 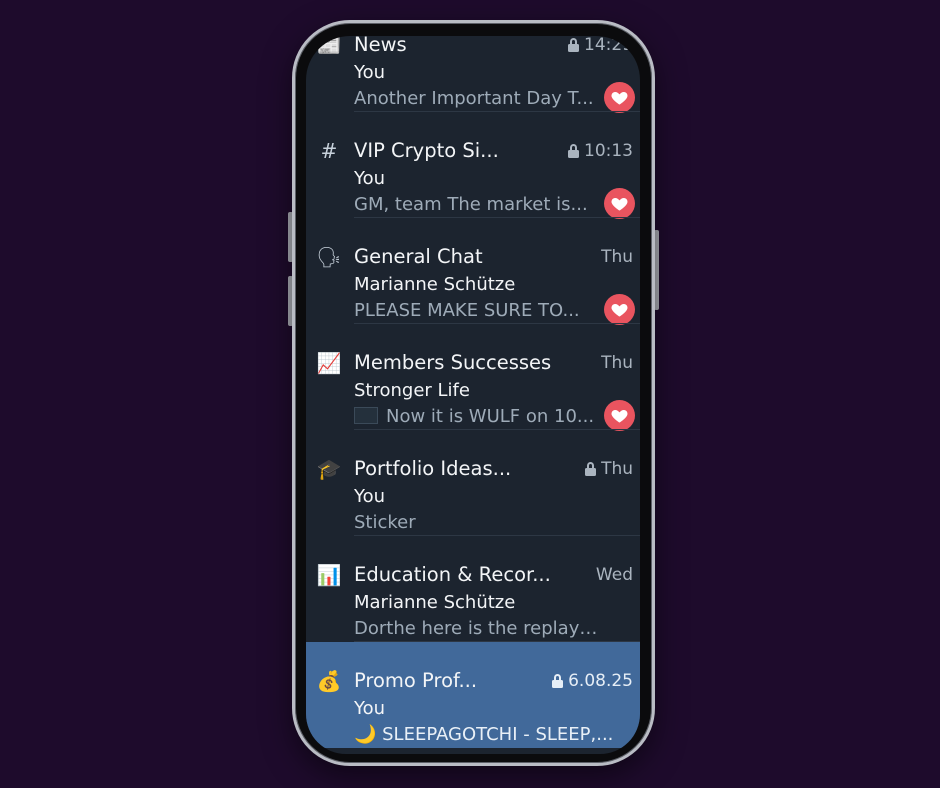 What do you see at coordinates (412, 390) in the screenshot?
I see `chat-sender: Stronger Life` at bounding box center [412, 390].